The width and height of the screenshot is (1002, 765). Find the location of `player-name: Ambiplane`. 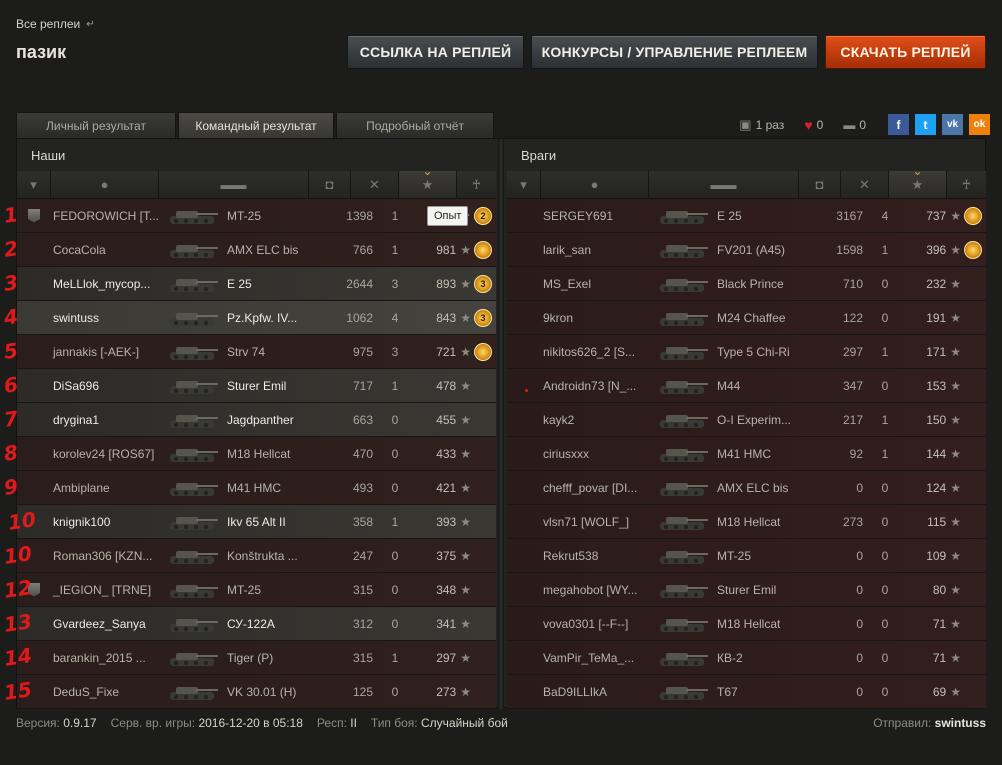

player-name: Ambiplane is located at coordinates (107, 488).